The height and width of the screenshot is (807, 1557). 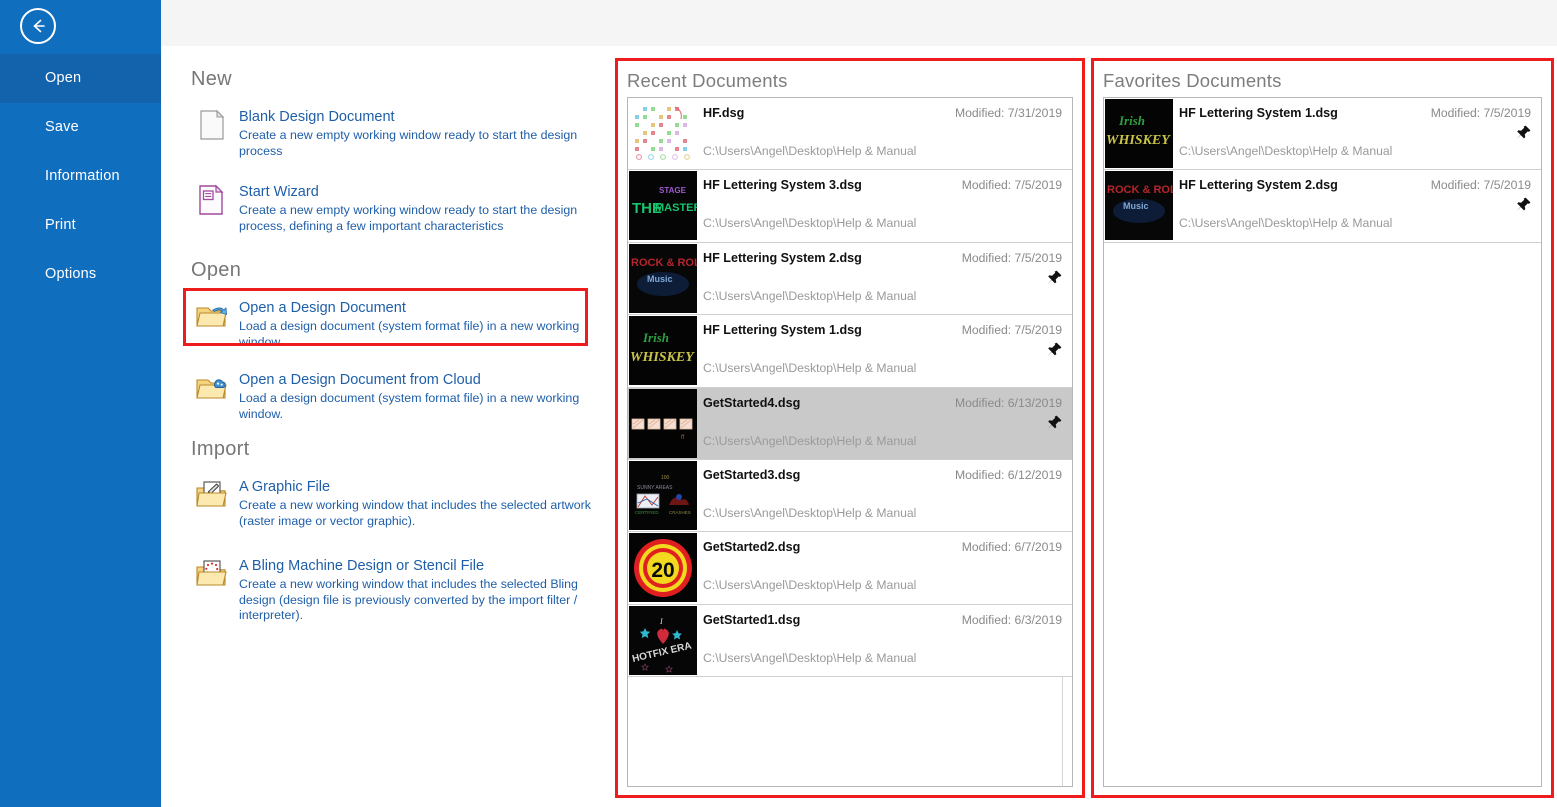 What do you see at coordinates (216, 270) in the screenshot?
I see `open-section-title: Open` at bounding box center [216, 270].